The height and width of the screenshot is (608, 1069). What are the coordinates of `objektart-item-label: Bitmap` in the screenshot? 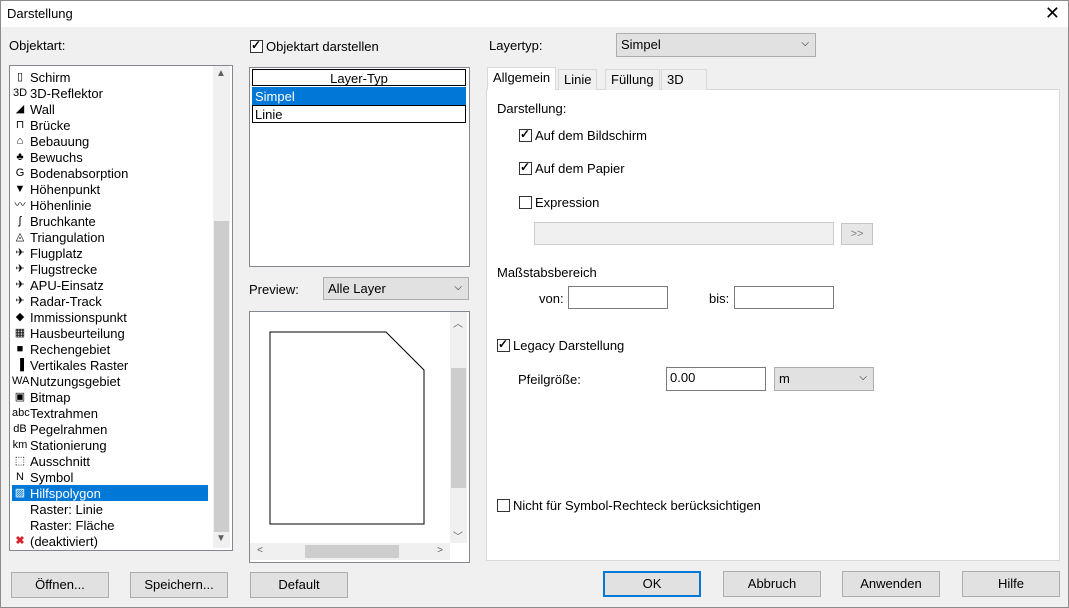 It's located at (50, 397).